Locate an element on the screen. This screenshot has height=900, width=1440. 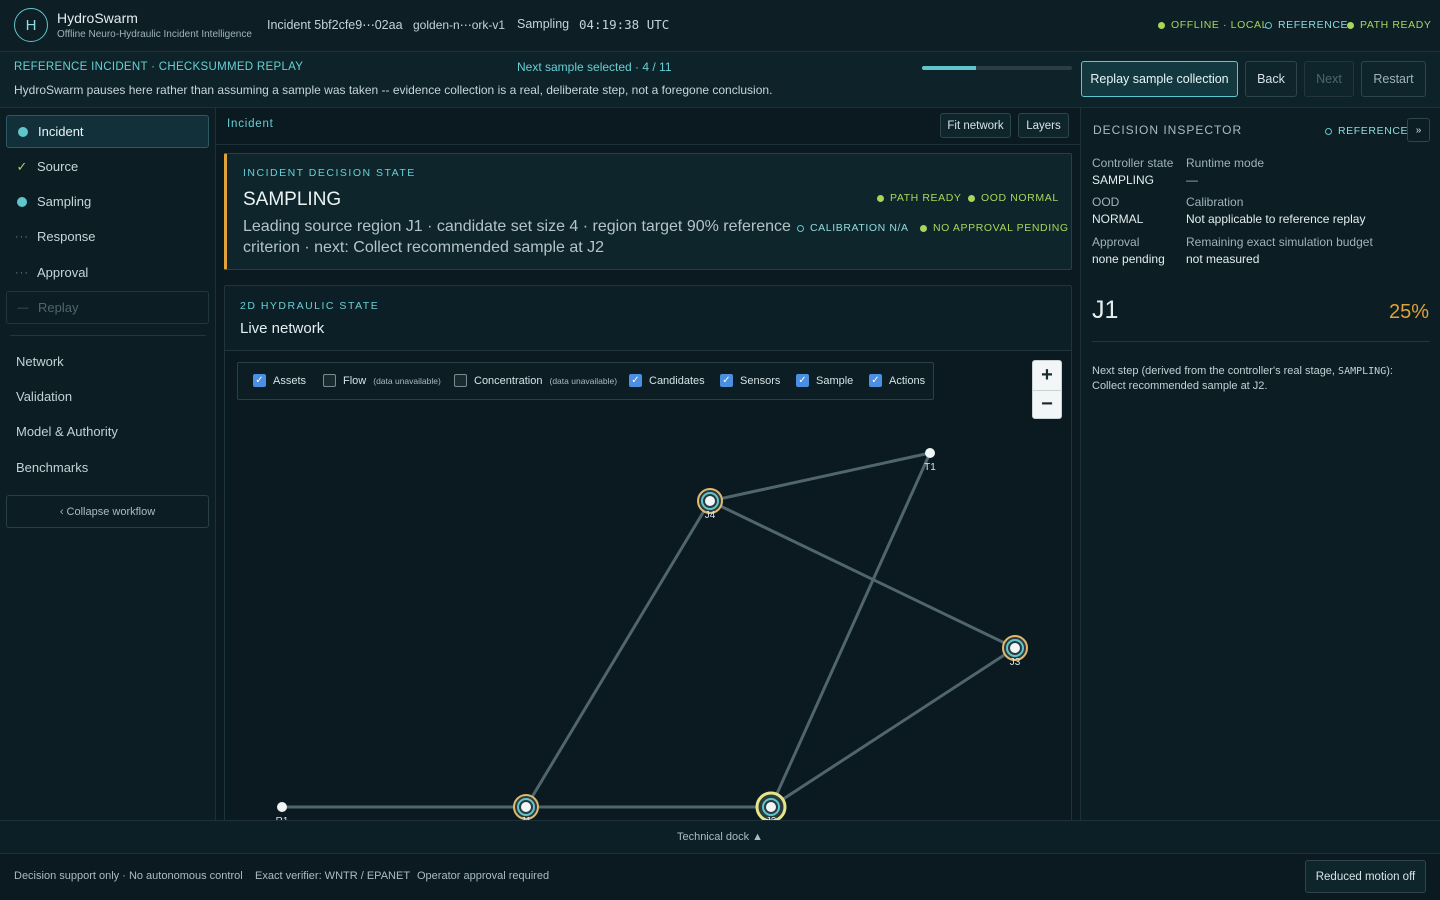
next-step-stage: SAMPLING is located at coordinates (1362, 371).